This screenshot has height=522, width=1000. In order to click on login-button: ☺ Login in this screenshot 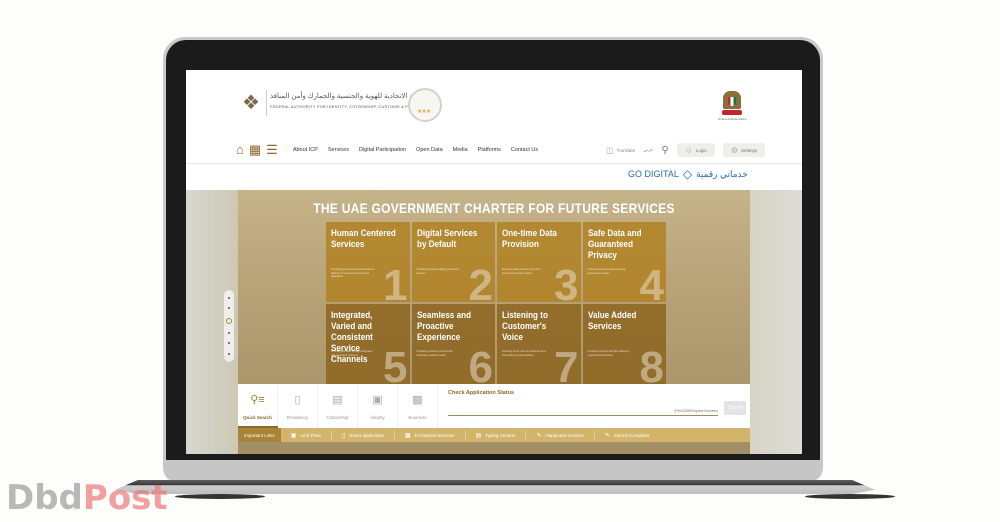, I will do `click(695, 150)`.